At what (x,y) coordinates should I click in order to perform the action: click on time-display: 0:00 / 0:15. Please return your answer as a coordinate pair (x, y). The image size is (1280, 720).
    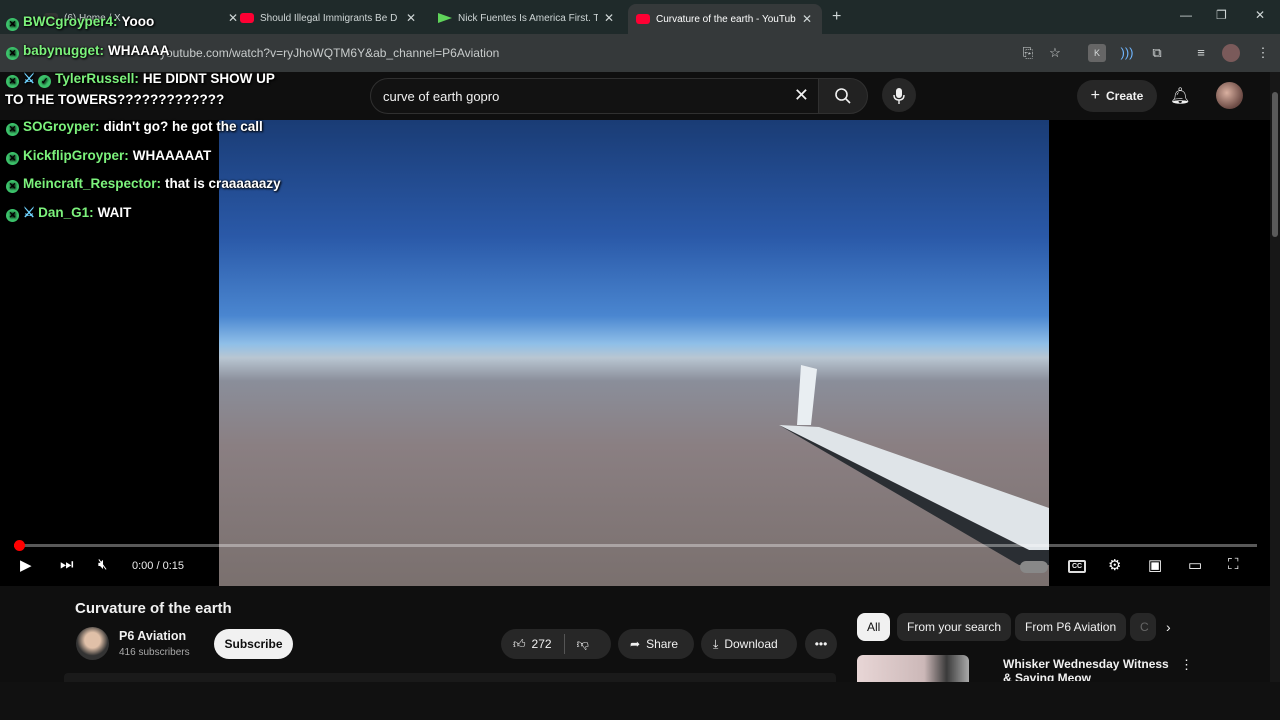
    Looking at the image, I should click on (158, 566).